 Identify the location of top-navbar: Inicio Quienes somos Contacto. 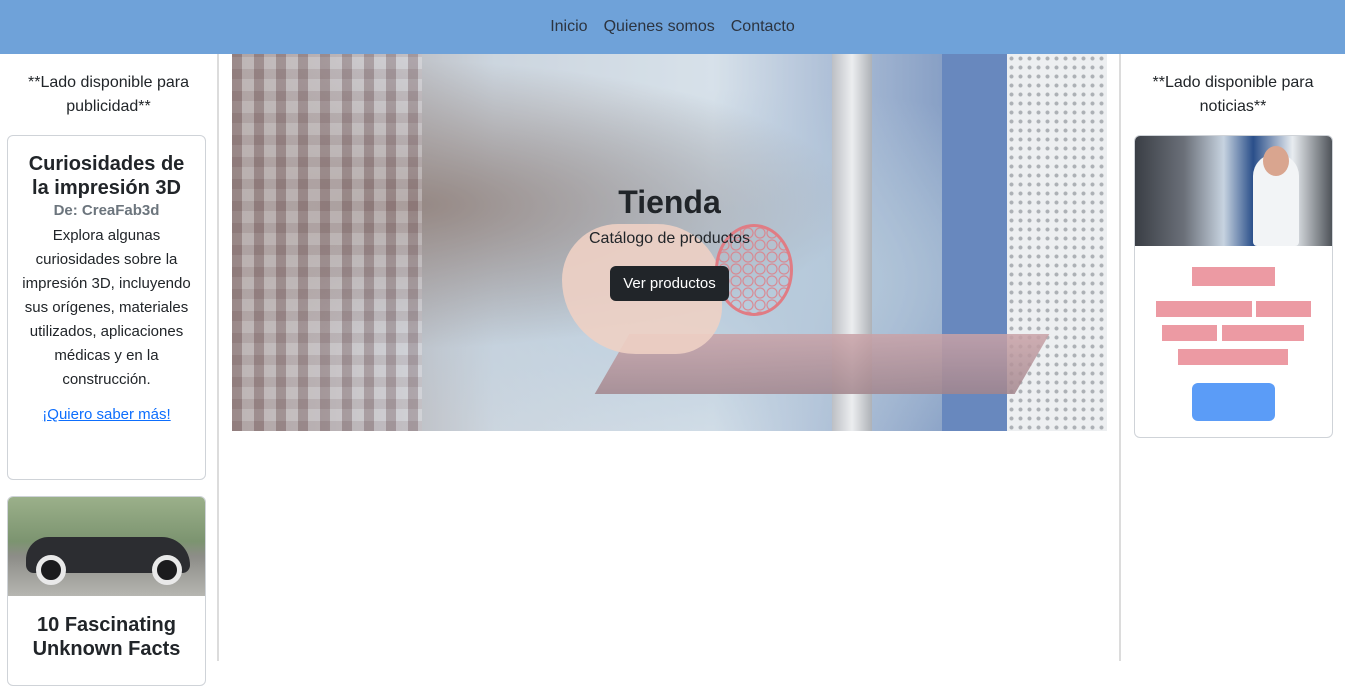
(672, 27).